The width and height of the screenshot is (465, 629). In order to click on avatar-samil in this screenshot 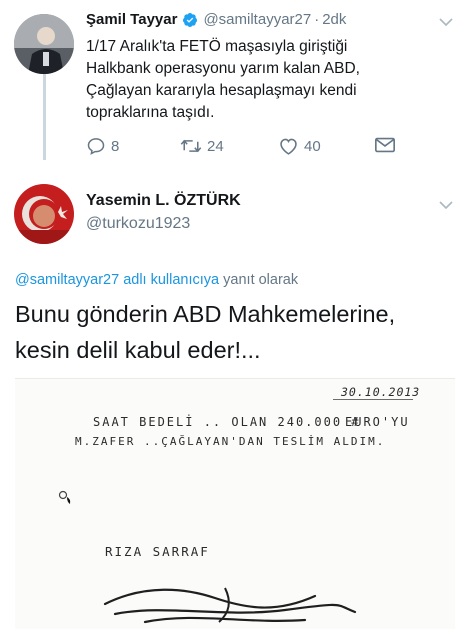, I will do `click(44, 44)`.